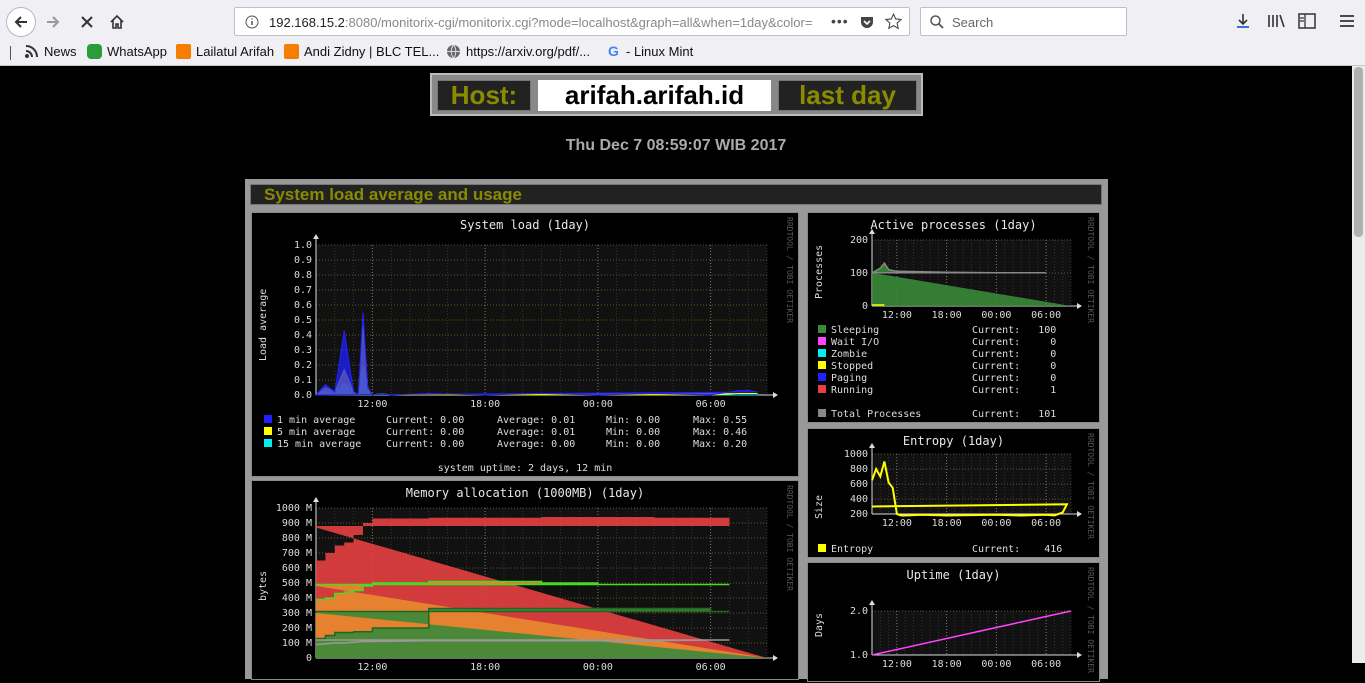  Describe the element at coordinates (1307, 21) in the screenshot. I see `sidebar-icon` at that location.